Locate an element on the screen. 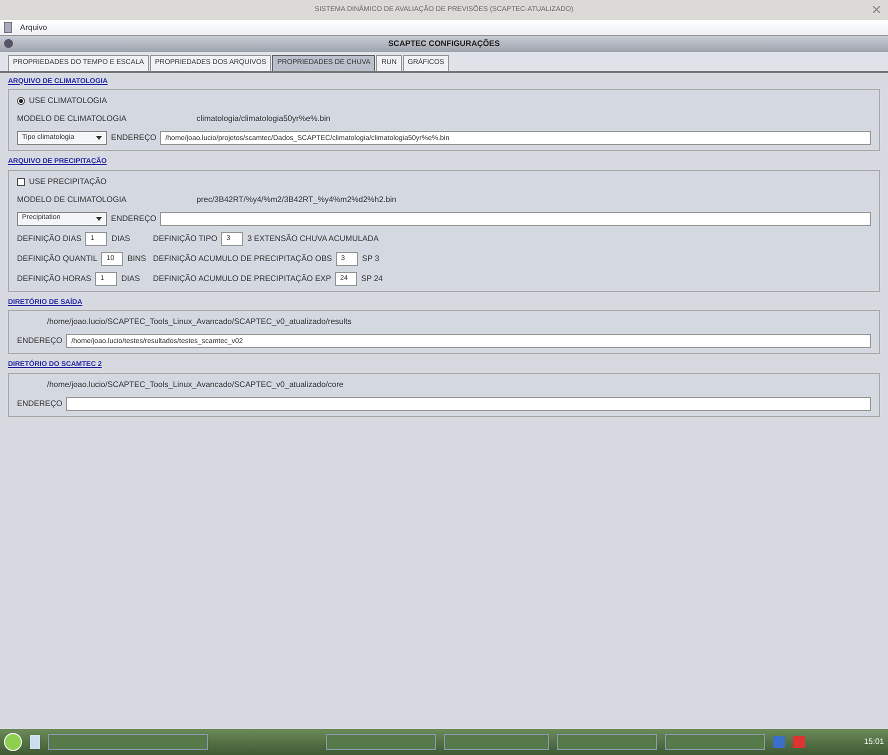 This screenshot has width=888, height=755. checkbox is located at coordinates (21, 182).